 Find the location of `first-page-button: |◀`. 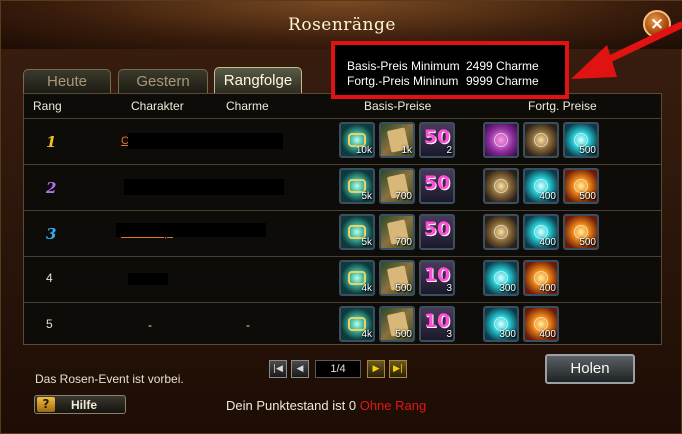

first-page-button: |◀ is located at coordinates (278, 369).